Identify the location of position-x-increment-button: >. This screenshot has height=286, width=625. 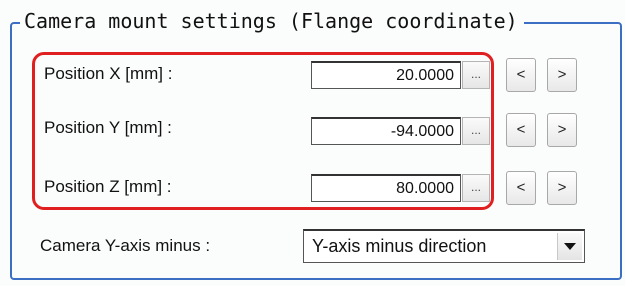
(562, 75).